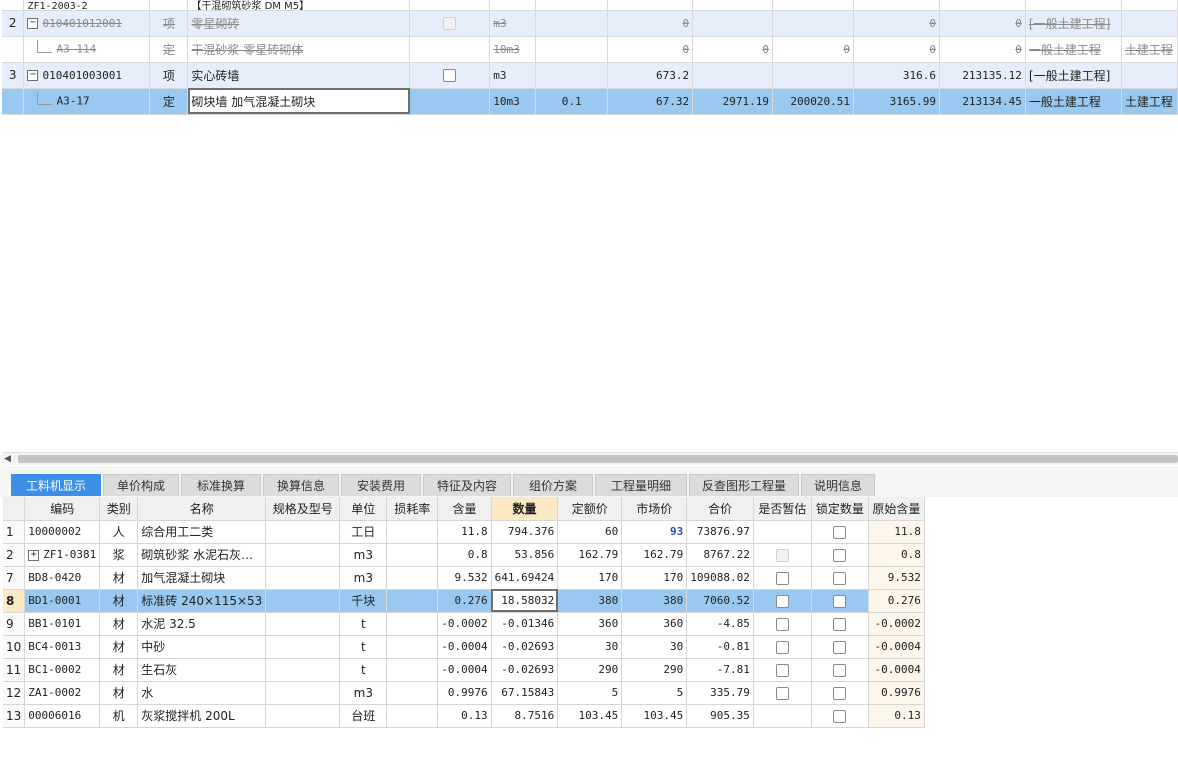 This screenshot has width=1178, height=764. I want to click on resource-market-price: 360, so click(654, 624).